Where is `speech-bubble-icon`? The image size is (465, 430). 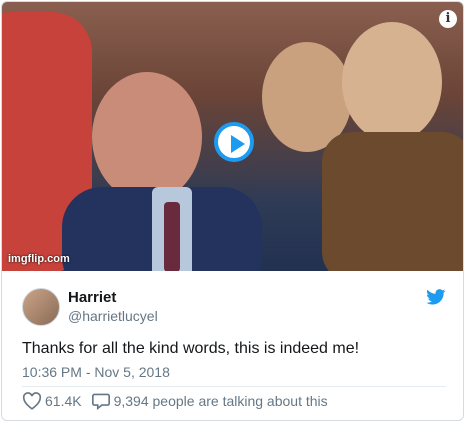 speech-bubble-icon is located at coordinates (100, 401).